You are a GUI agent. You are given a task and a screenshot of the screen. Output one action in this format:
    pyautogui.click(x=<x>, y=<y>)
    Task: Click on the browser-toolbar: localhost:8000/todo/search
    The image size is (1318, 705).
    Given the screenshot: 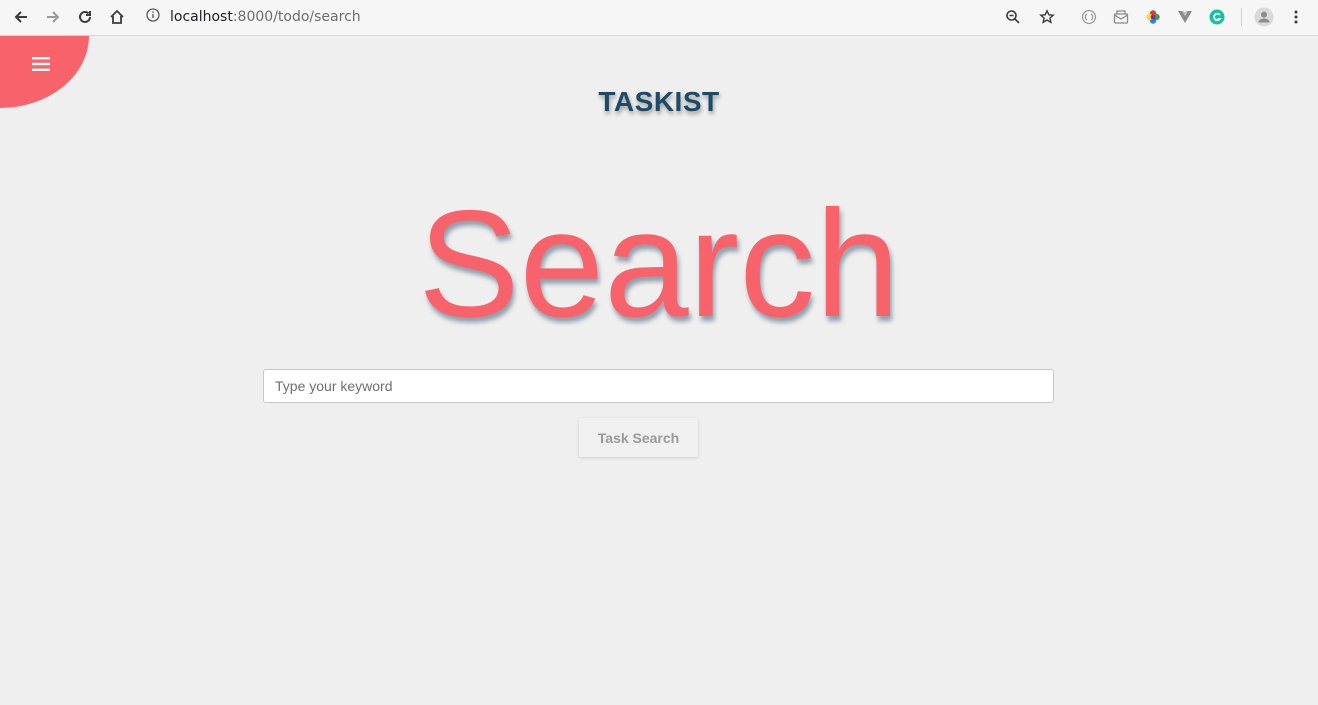 What is the action you would take?
    pyautogui.click(x=659, y=18)
    